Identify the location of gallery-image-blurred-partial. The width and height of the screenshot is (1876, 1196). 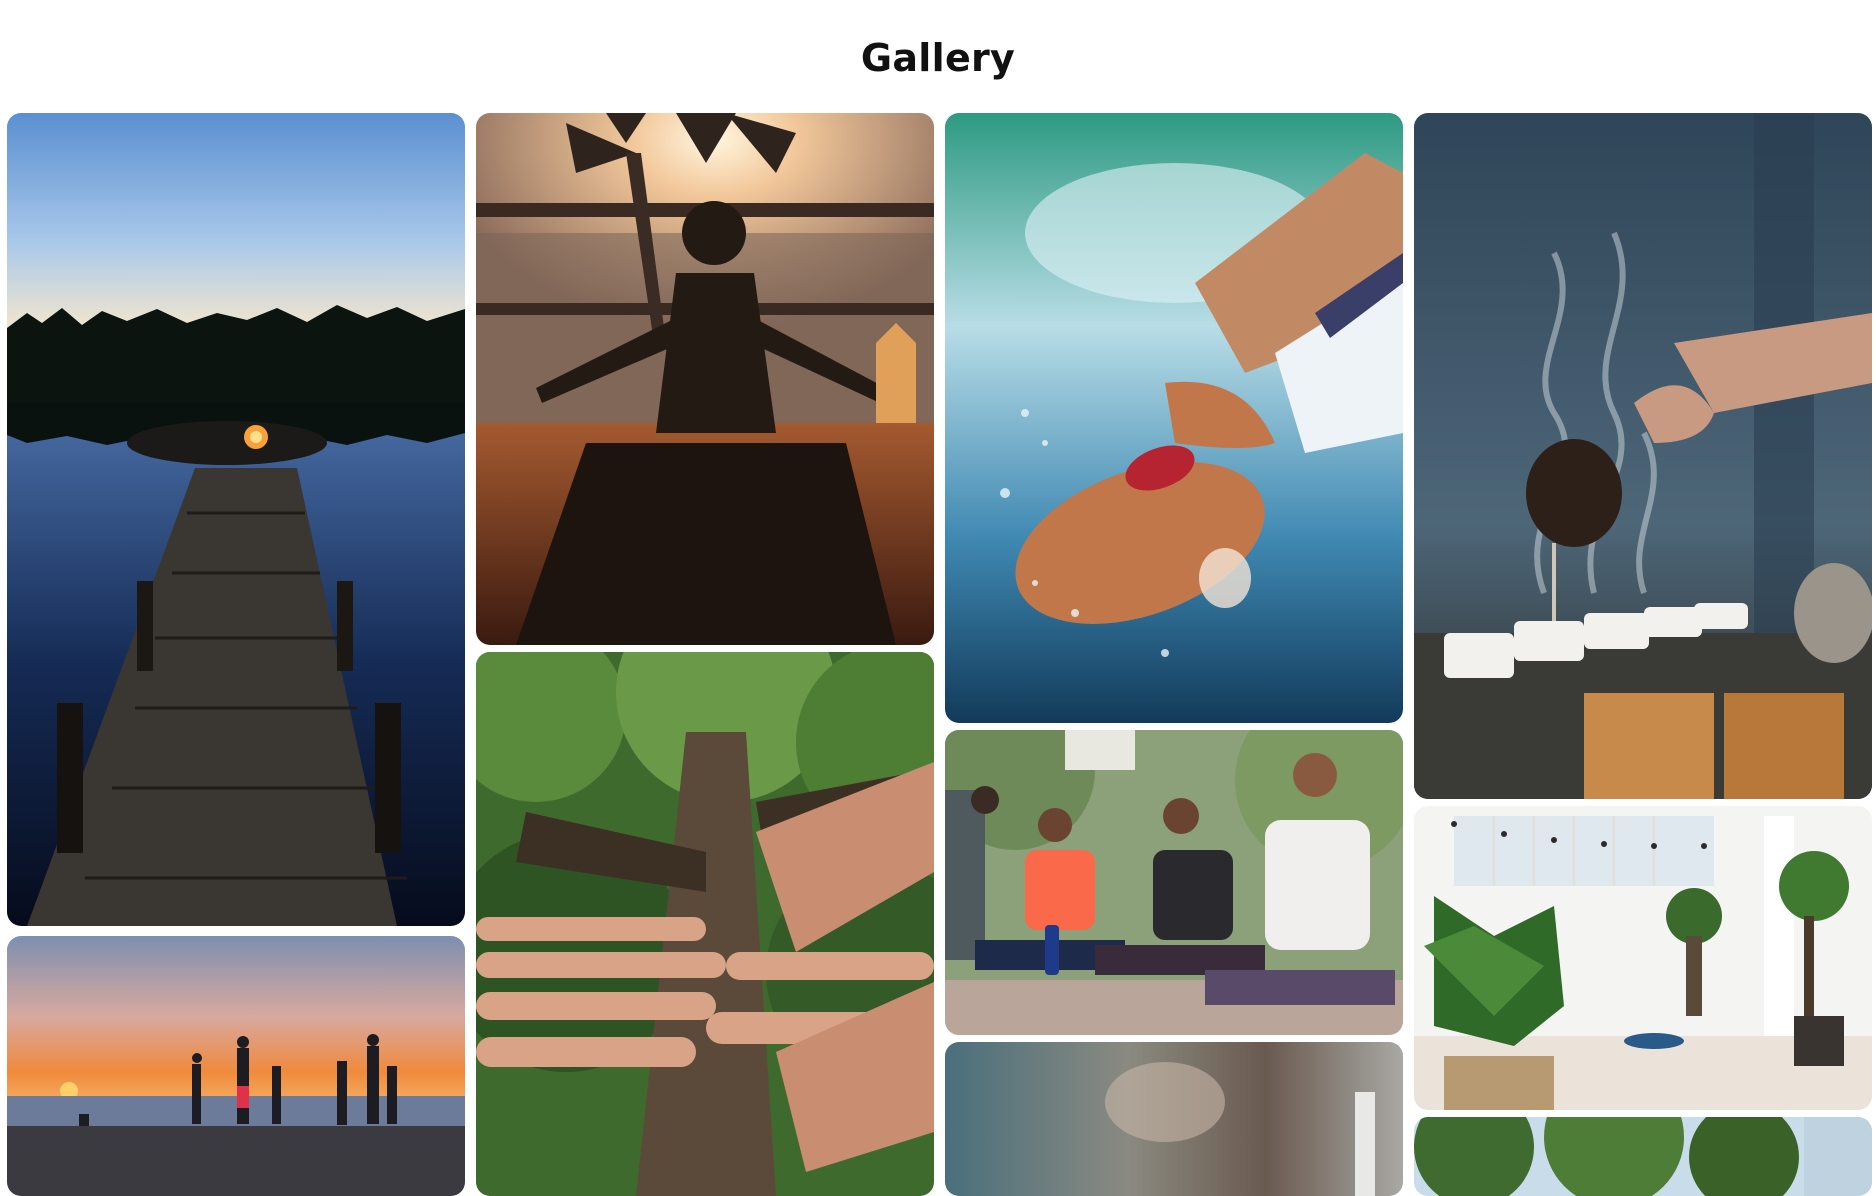
(1174, 1119).